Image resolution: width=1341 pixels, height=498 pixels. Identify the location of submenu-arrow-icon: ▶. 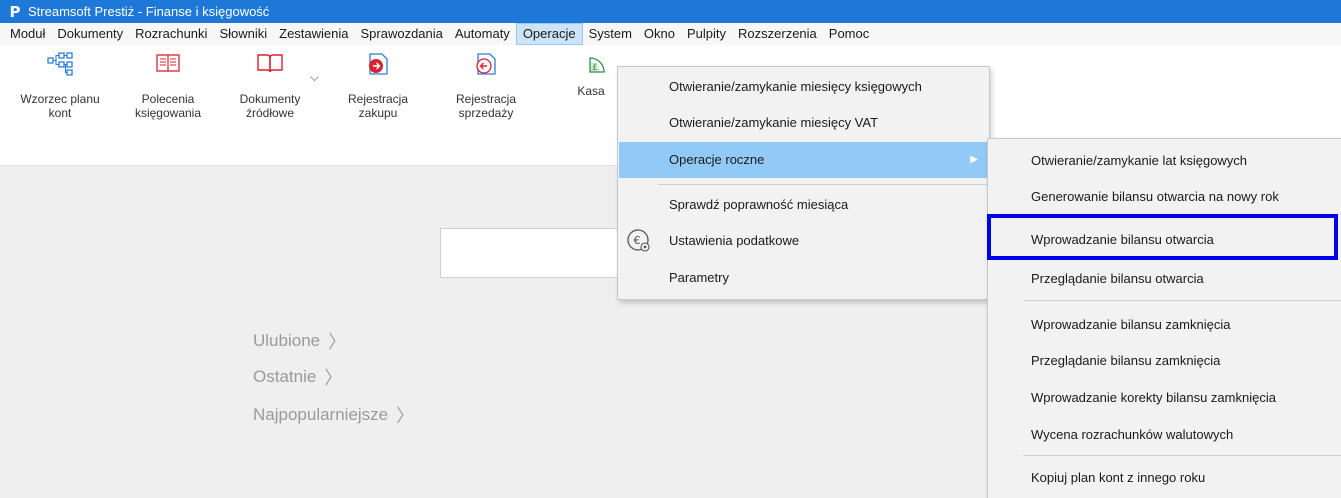
(974, 159).